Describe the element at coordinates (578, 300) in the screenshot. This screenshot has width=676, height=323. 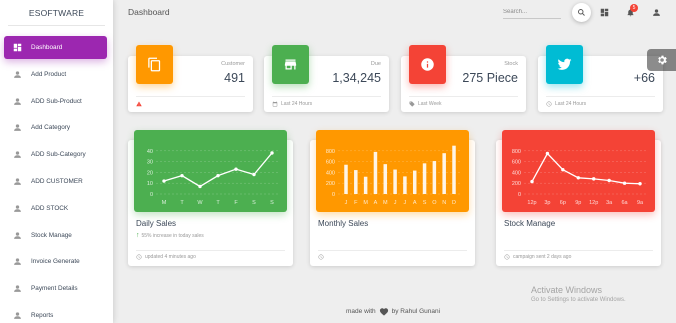
I see `windows-activation-subtitle: Go to Settings to activate Windows.` at that location.